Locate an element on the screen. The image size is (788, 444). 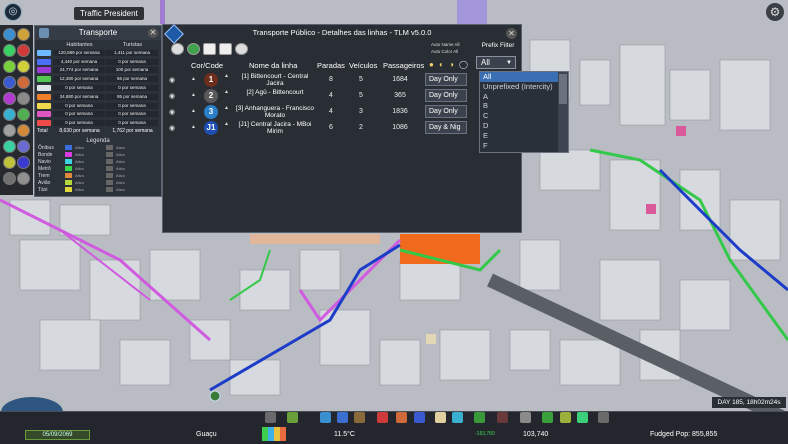
game-logo-icon: ◎ is located at coordinates (13, 12).